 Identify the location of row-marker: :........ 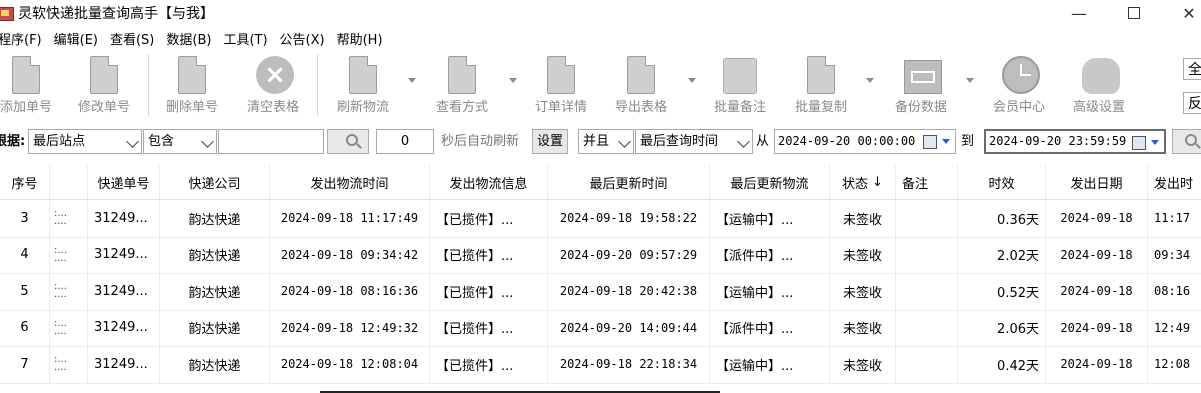
(69, 254).